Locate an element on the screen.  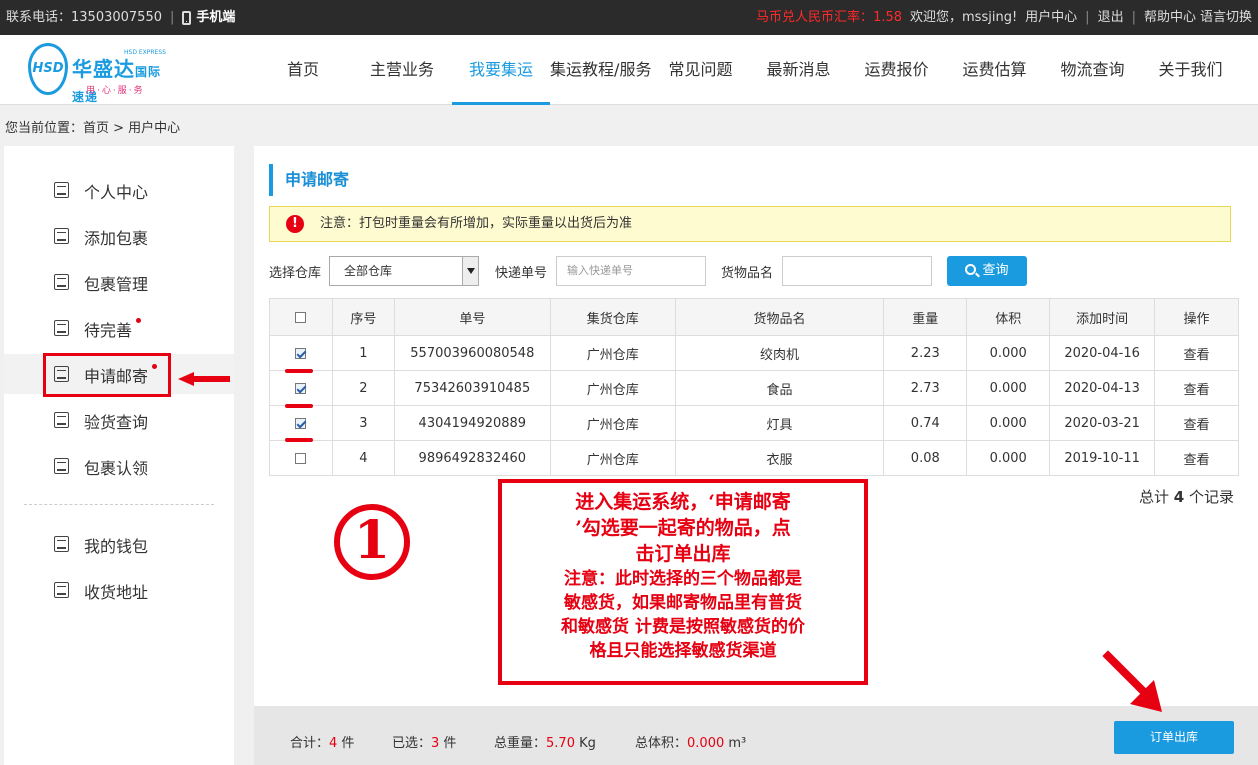
logout-link: 退出 is located at coordinates (1111, 17).